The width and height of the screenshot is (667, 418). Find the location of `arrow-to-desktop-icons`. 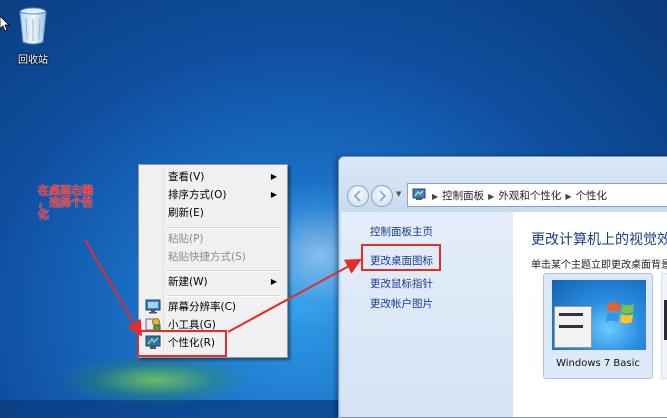

arrow-to-desktop-icons is located at coordinates (294, 296).